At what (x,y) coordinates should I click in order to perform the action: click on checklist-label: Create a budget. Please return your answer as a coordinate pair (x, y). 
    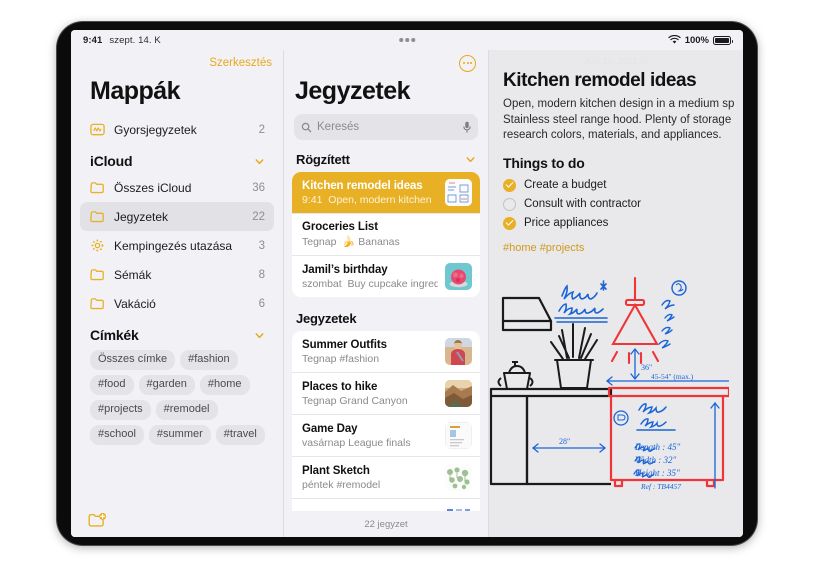
    Looking at the image, I should click on (565, 185).